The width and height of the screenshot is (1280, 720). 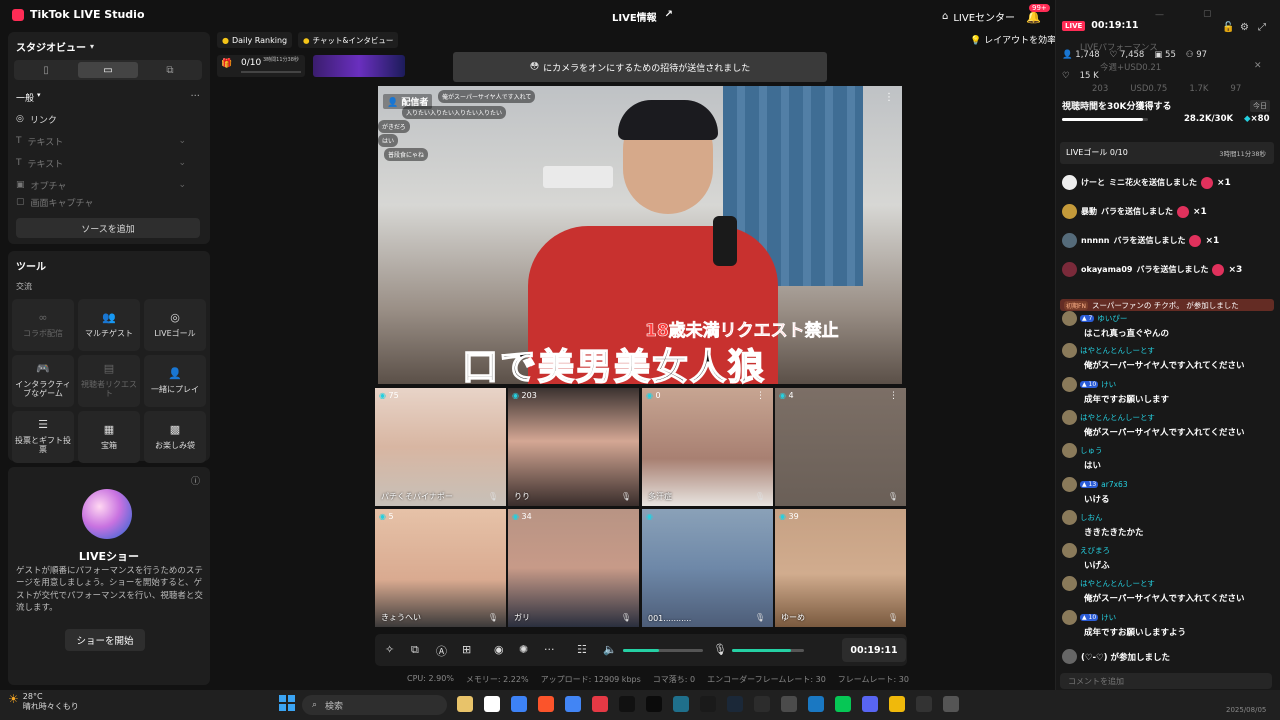 What do you see at coordinates (1258, 66) in the screenshot?
I see `close-icon: ✕` at bounding box center [1258, 66].